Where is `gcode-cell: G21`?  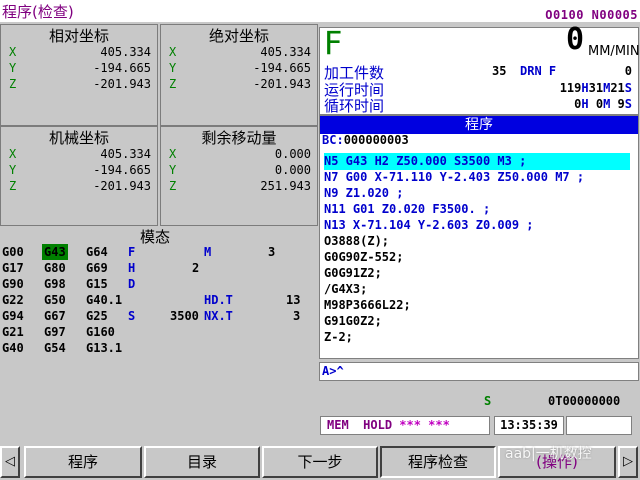
gcode-cell: G21 is located at coordinates (13, 332).